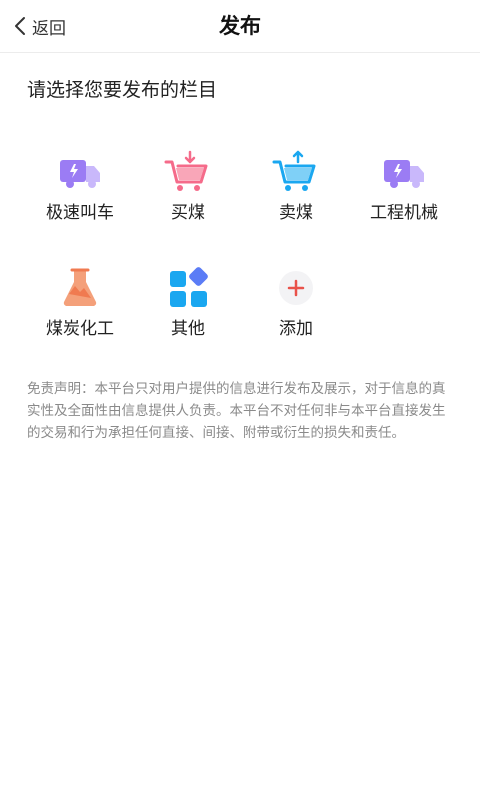  Describe the element at coordinates (296, 329) in the screenshot. I see `category-label: 添加` at that location.